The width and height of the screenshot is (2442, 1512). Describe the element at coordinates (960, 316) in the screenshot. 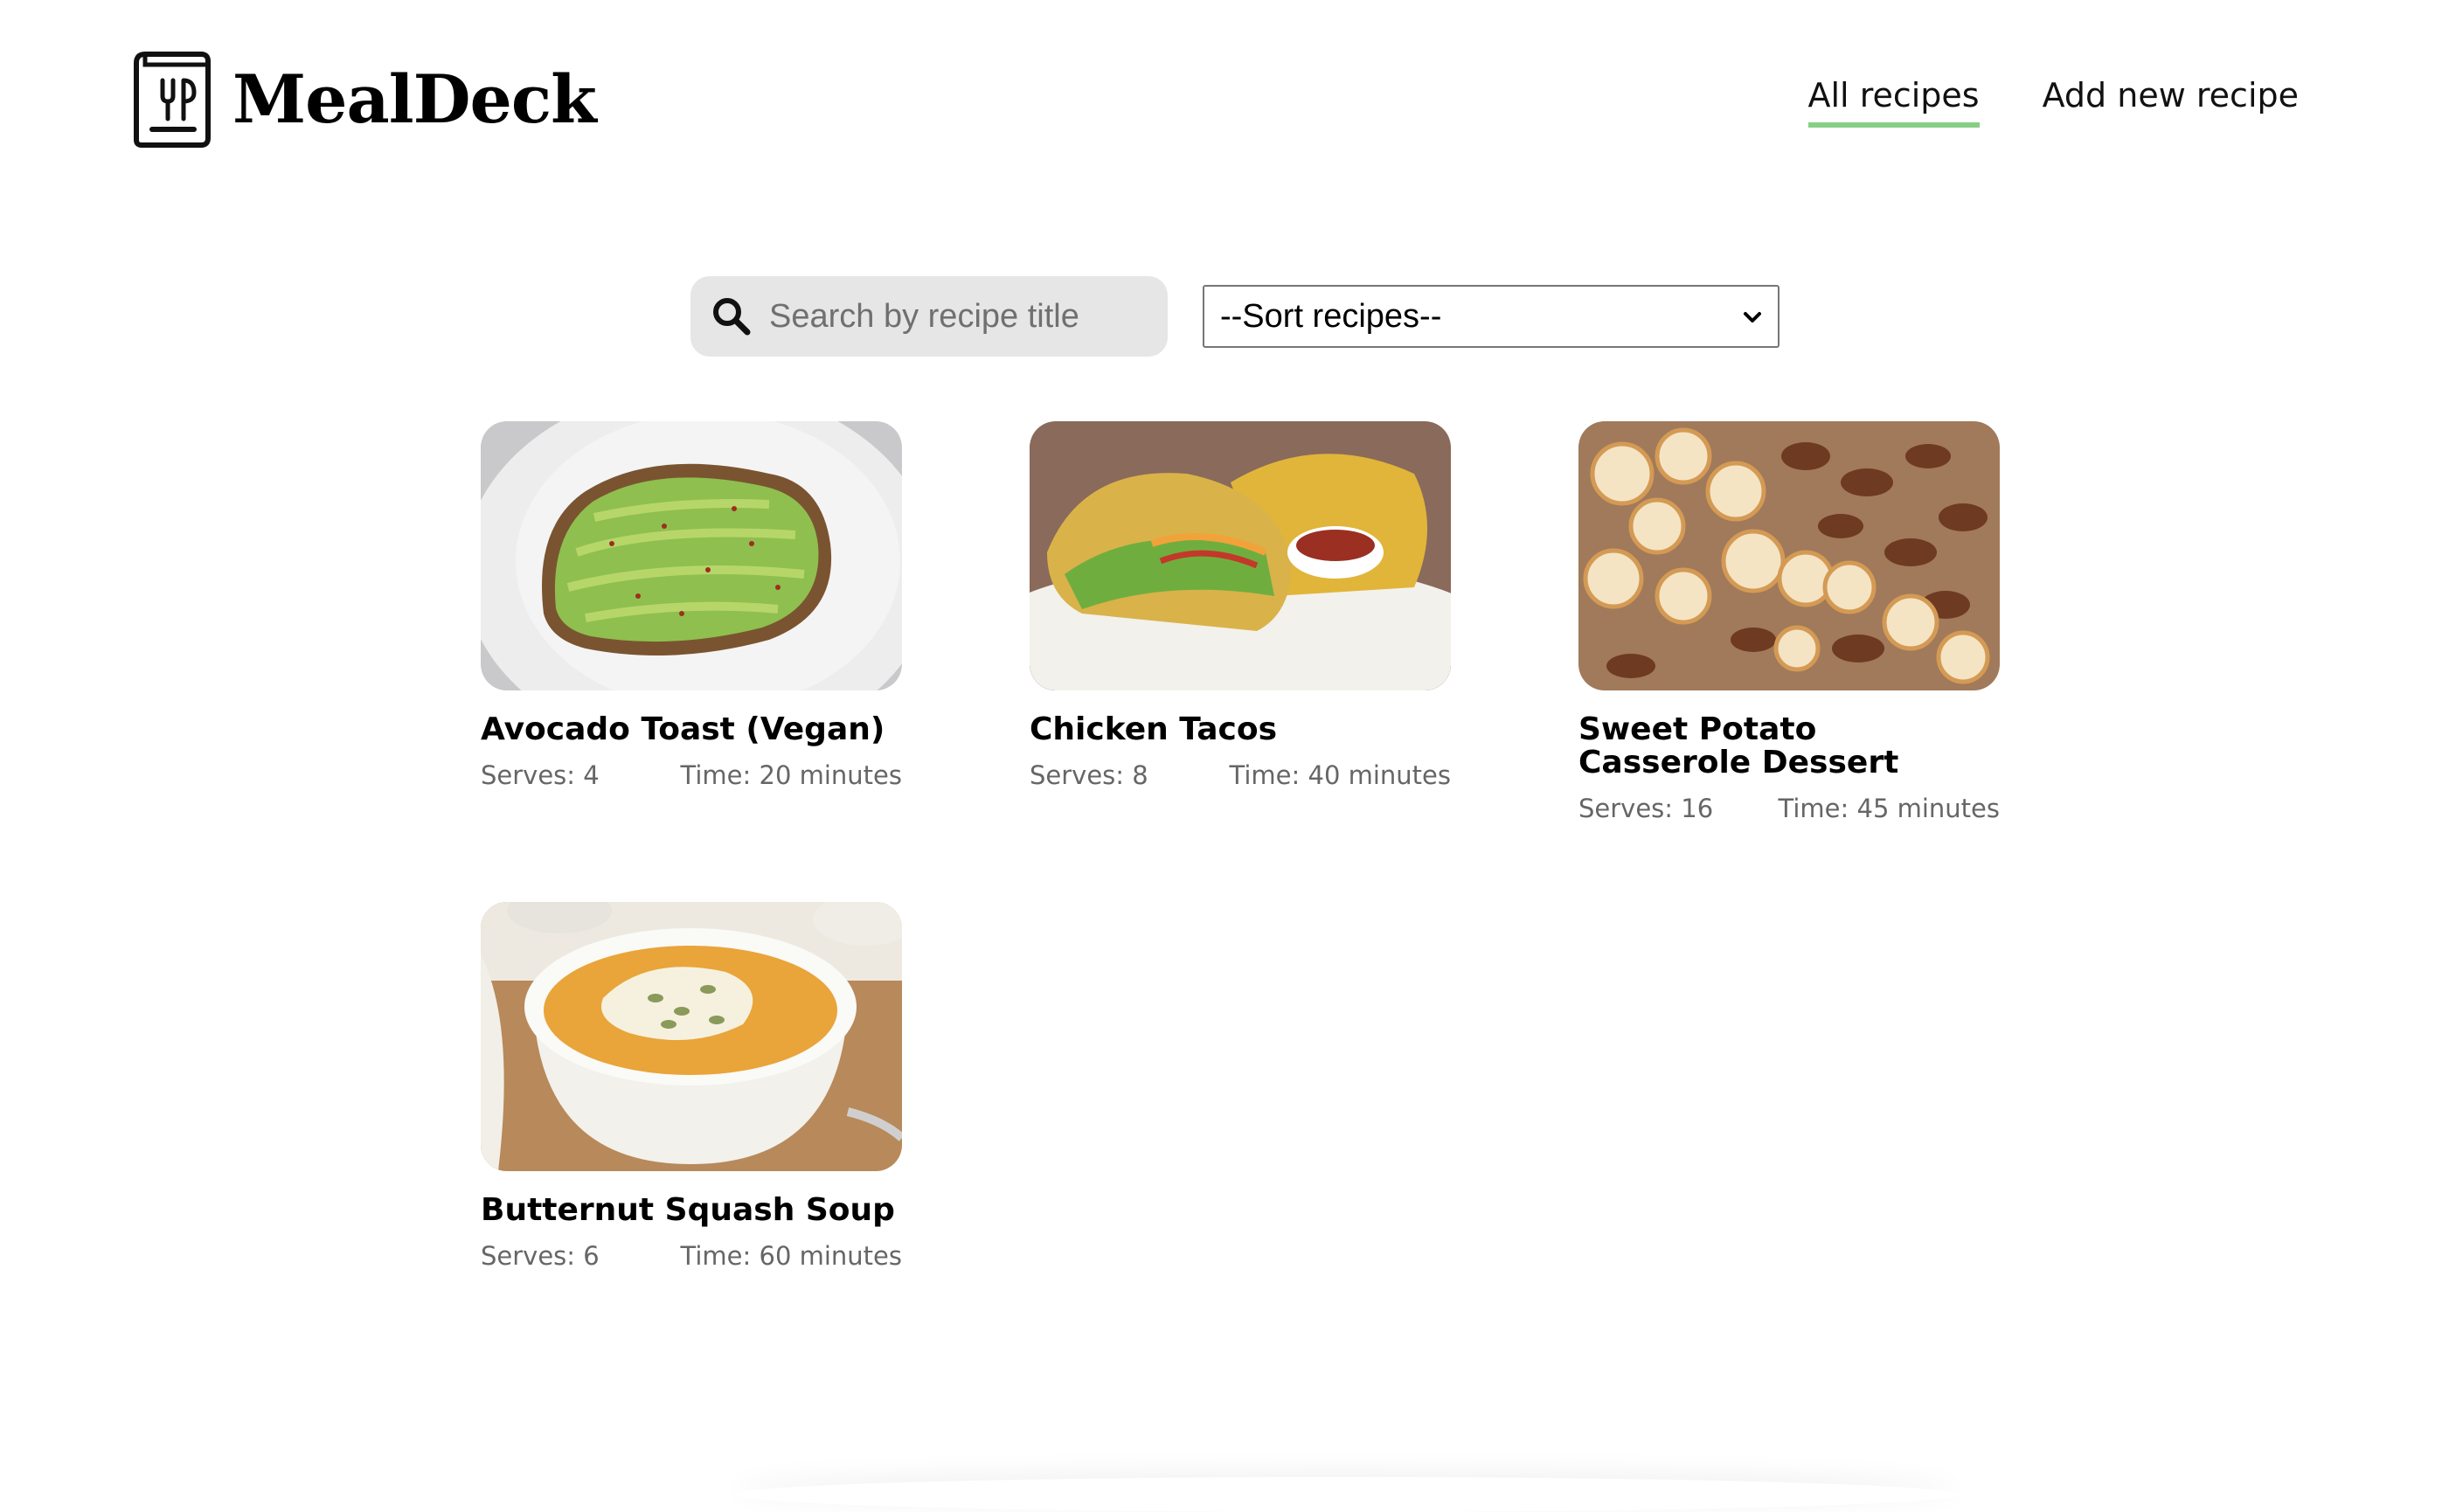

I see `search-input` at that location.